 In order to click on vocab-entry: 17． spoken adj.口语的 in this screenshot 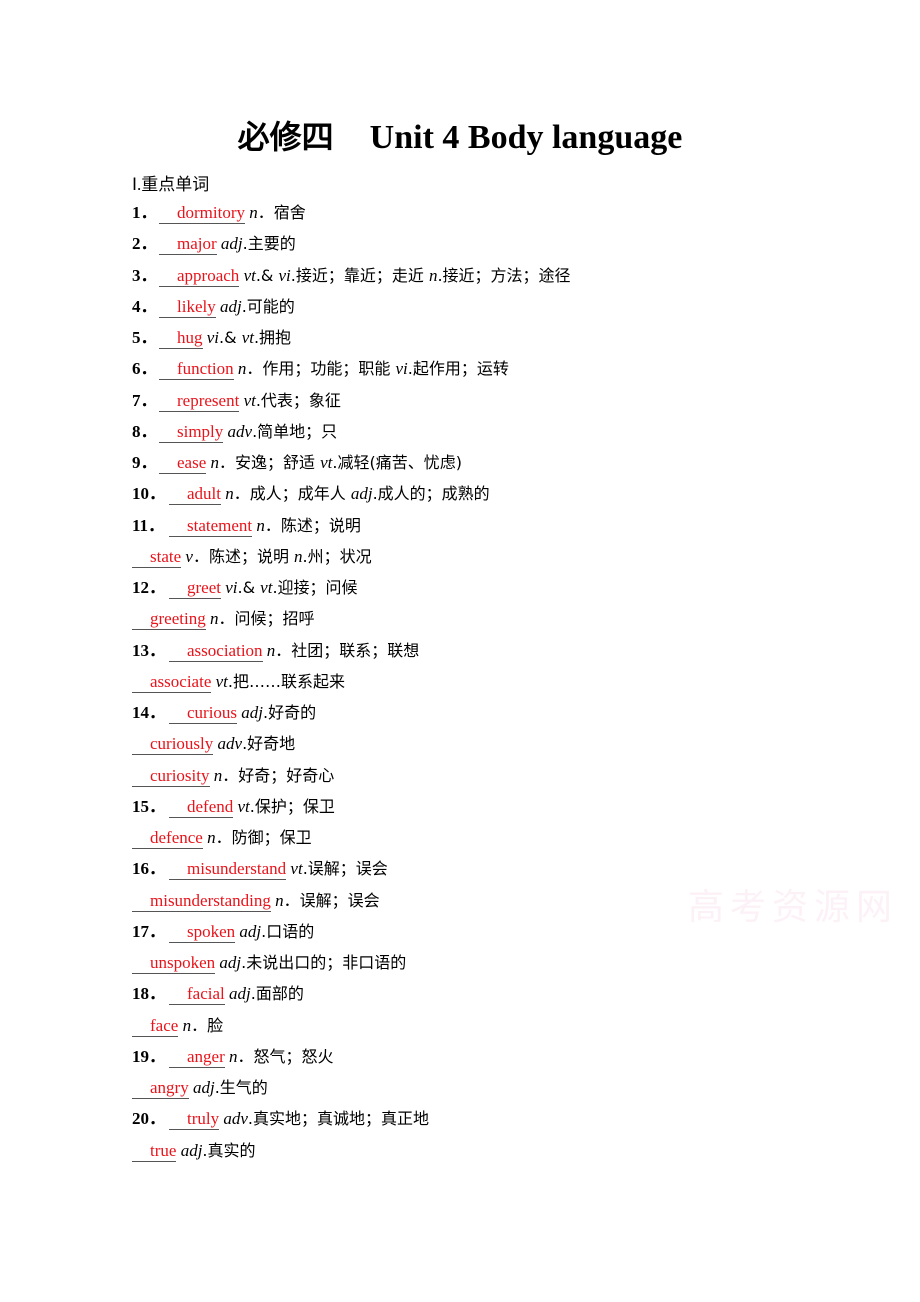, I will do `click(351, 934)`.